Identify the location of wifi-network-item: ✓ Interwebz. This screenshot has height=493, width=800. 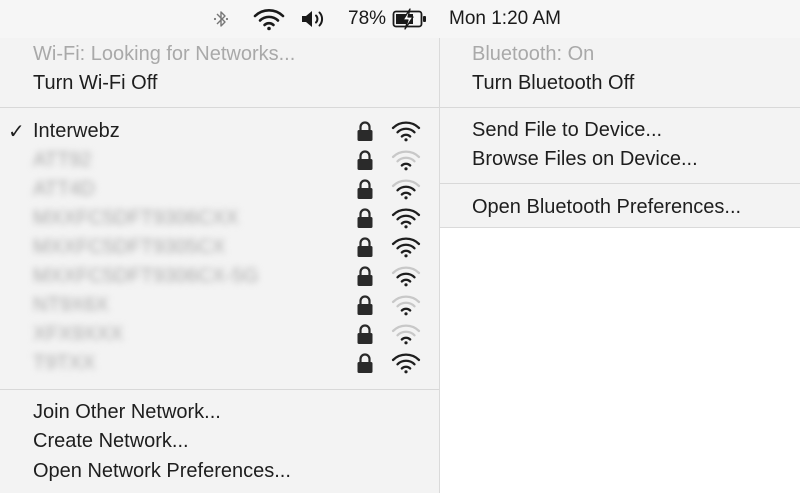
(219, 131).